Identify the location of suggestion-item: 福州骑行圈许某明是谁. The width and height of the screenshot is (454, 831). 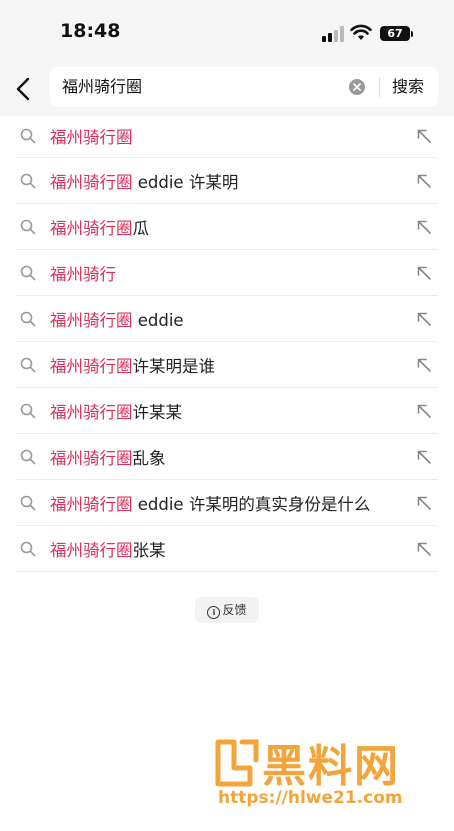
(227, 365).